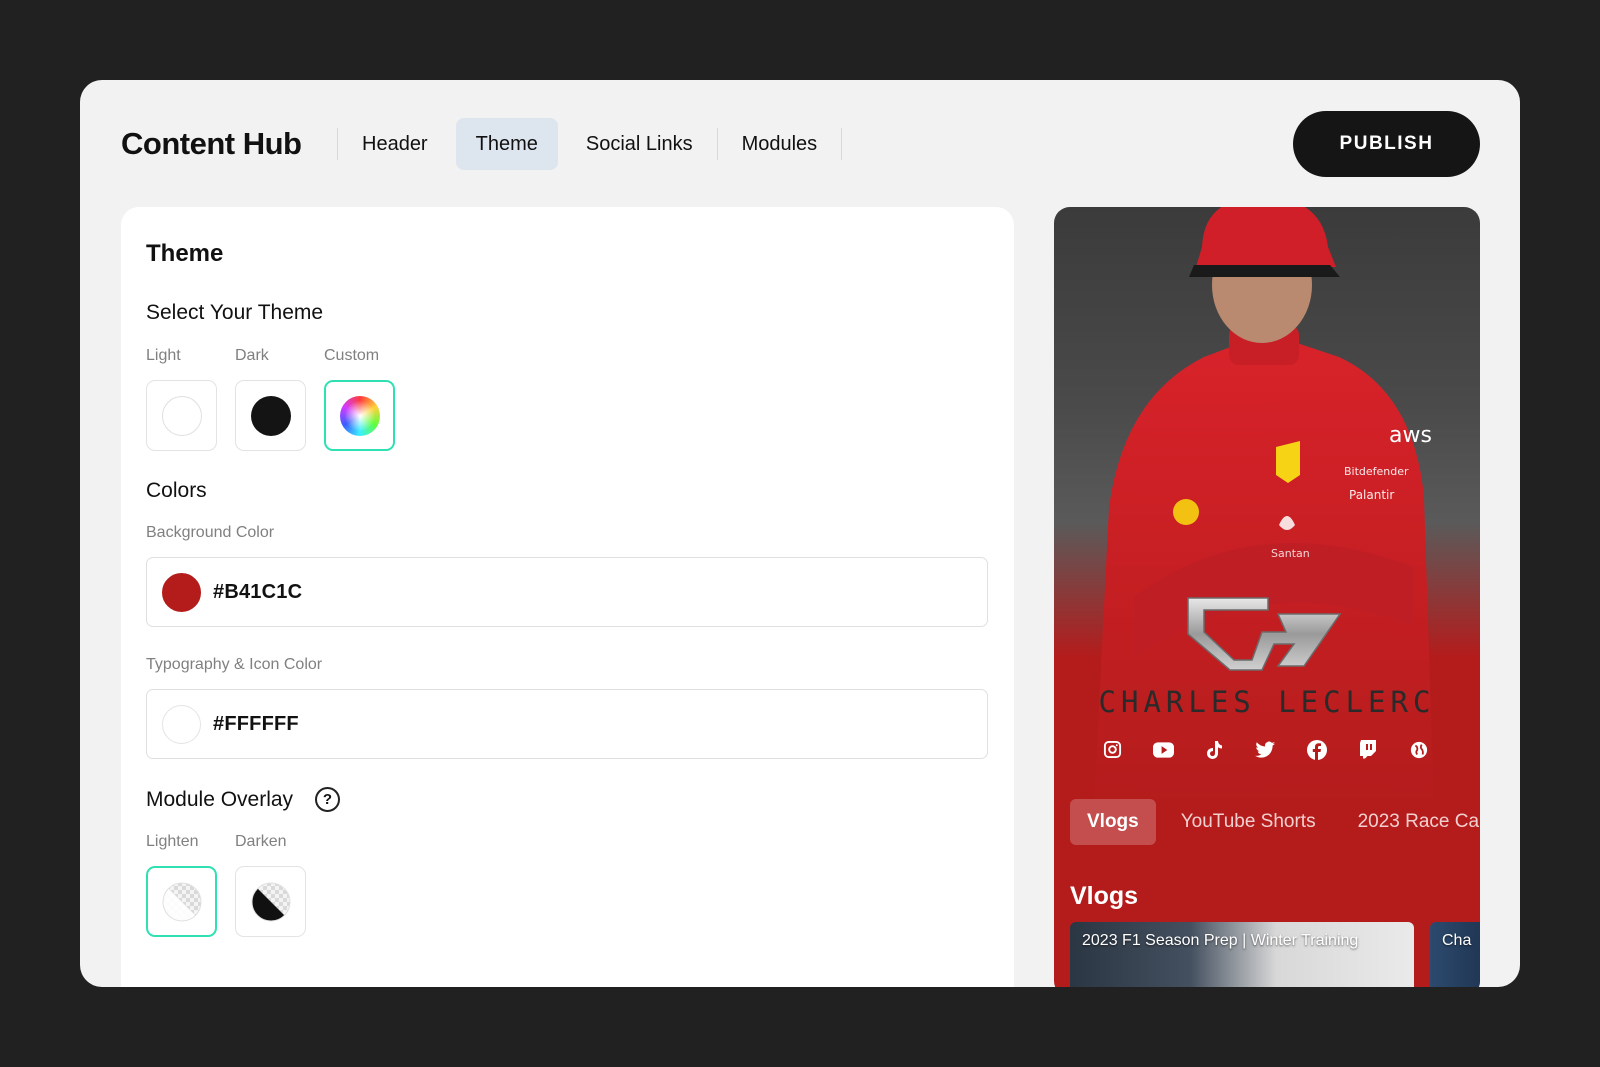 This screenshot has height=1067, width=1600. What do you see at coordinates (234, 664) in the screenshot?
I see `typography-color-label: Typography & Icon Color` at bounding box center [234, 664].